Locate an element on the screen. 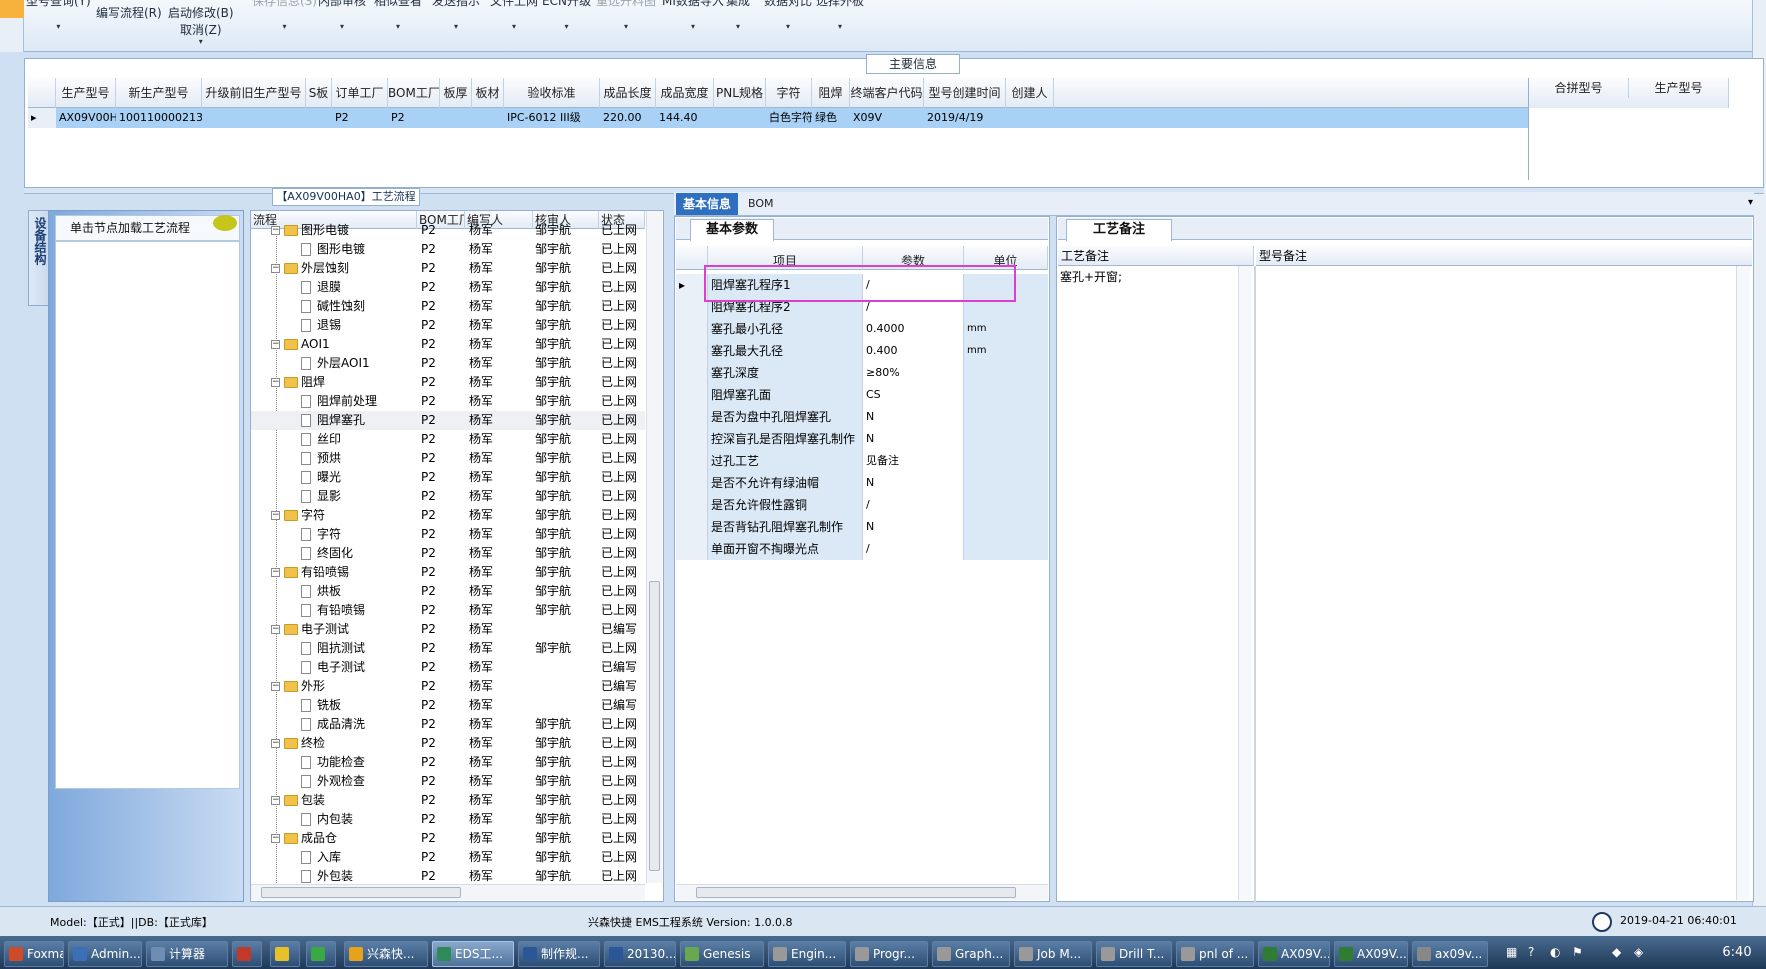 The height and width of the screenshot is (969, 1766). tree-folder-node: − 电子测试 P2 杨军 已编写 is located at coordinates (448, 629).